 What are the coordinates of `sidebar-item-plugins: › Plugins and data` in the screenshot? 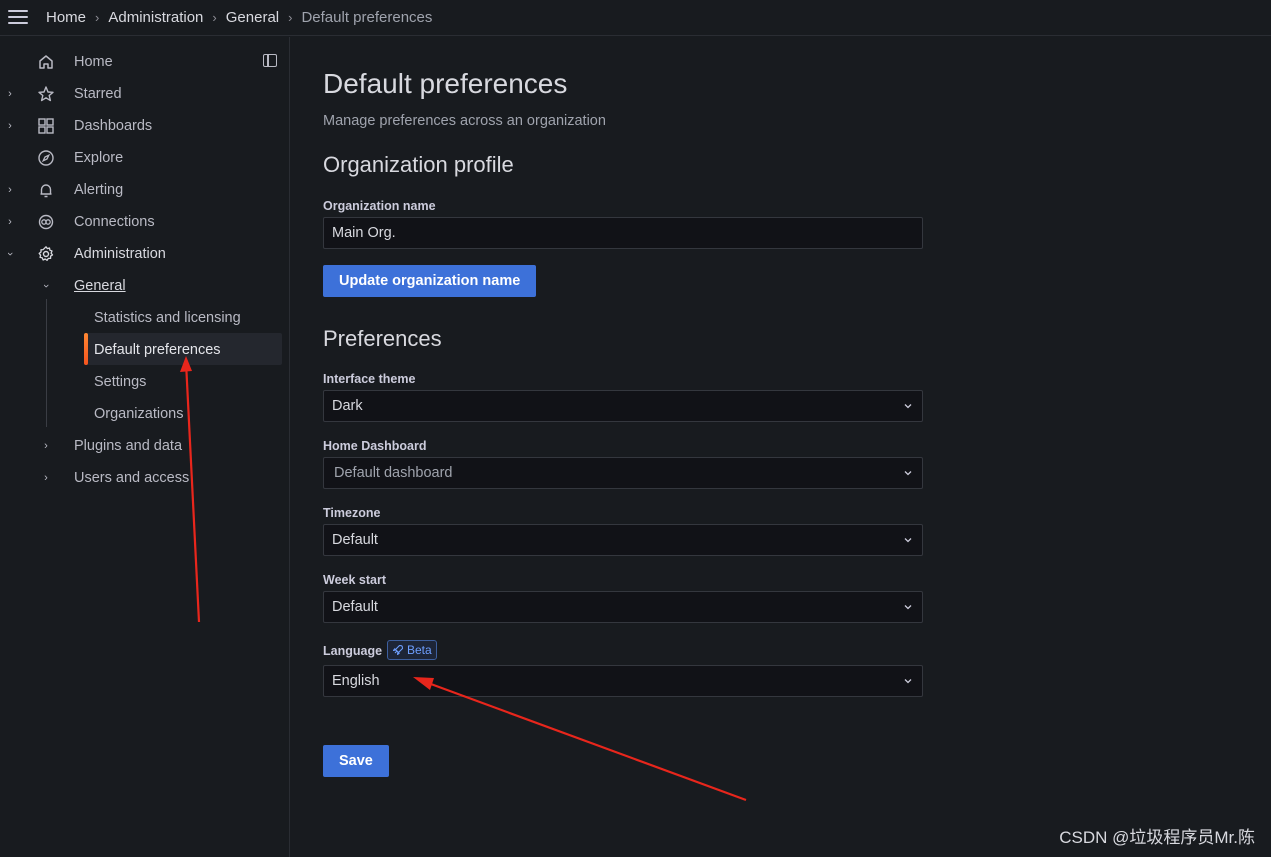 It's located at (141, 446).